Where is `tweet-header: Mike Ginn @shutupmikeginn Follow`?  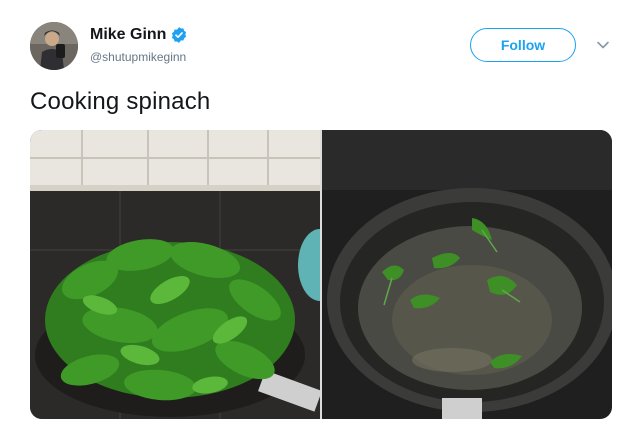 tweet-header: Mike Ginn @shutupmikeginn Follow is located at coordinates (325, 48).